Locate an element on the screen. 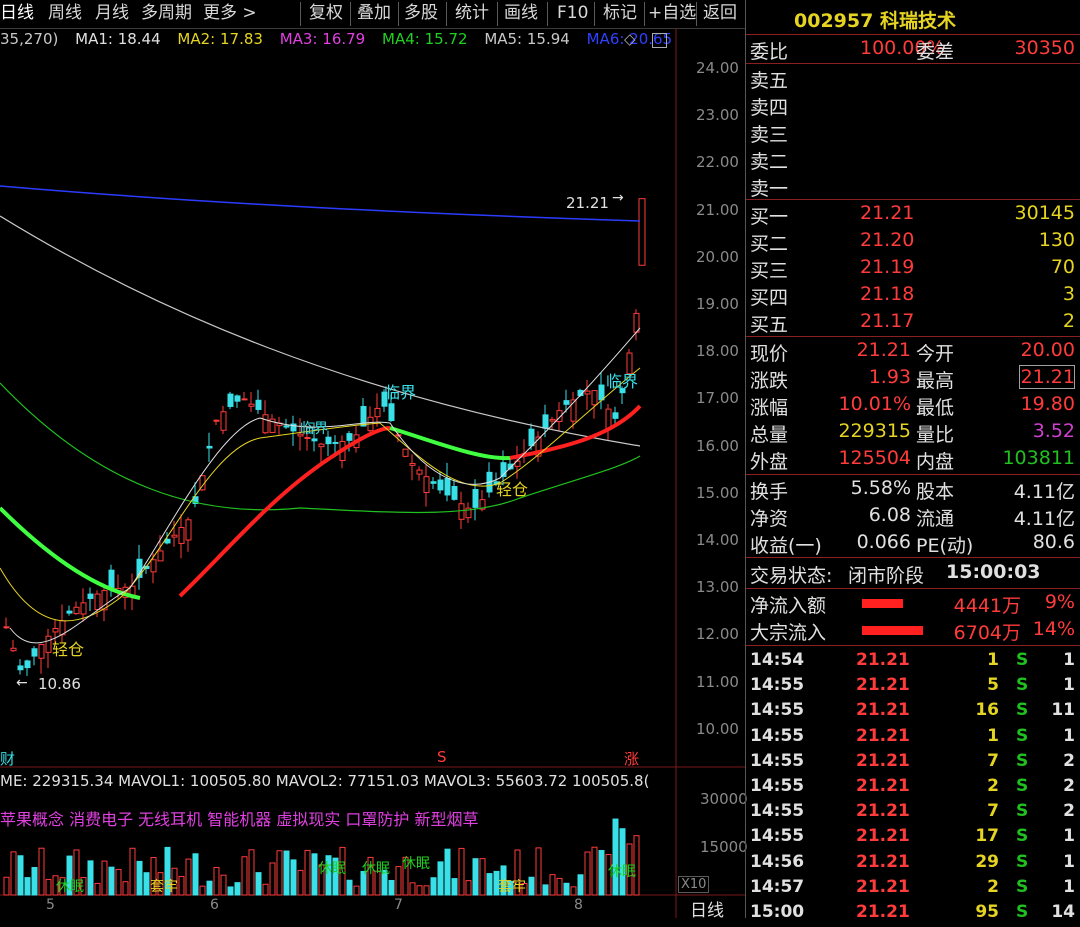 This screenshot has width=1080, height=927. ma-trend-green is located at coordinates (70, 553).